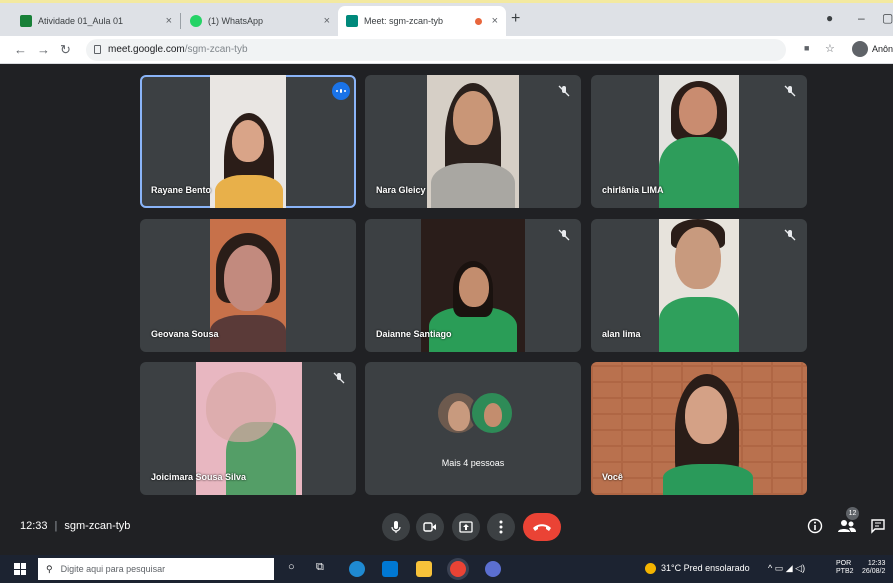 The image size is (893, 583). I want to click on end-call-button, so click(542, 527).